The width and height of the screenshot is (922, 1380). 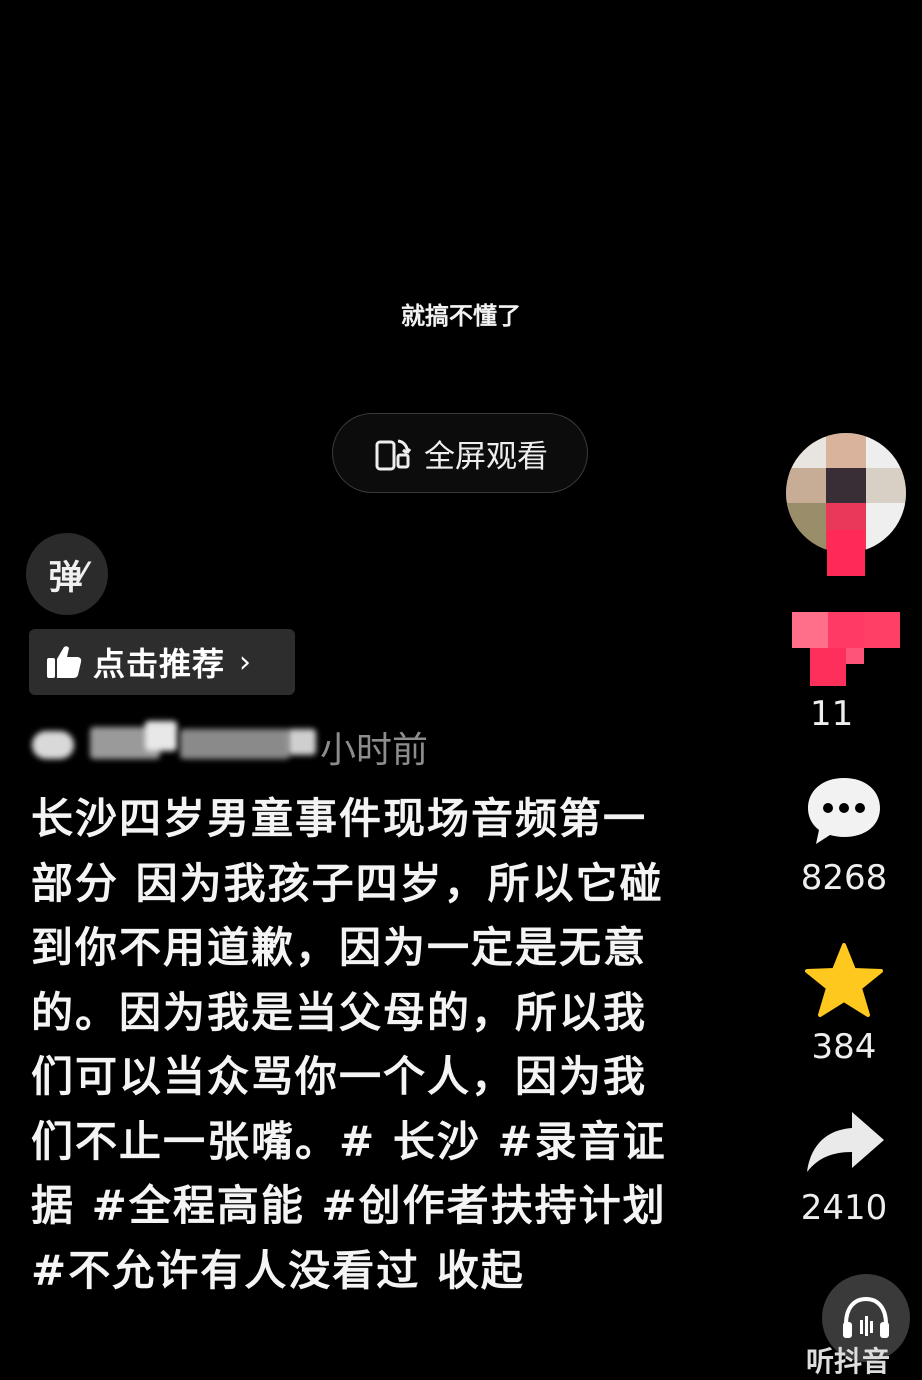 I want to click on favorite-count: 384, so click(x=844, y=1047).